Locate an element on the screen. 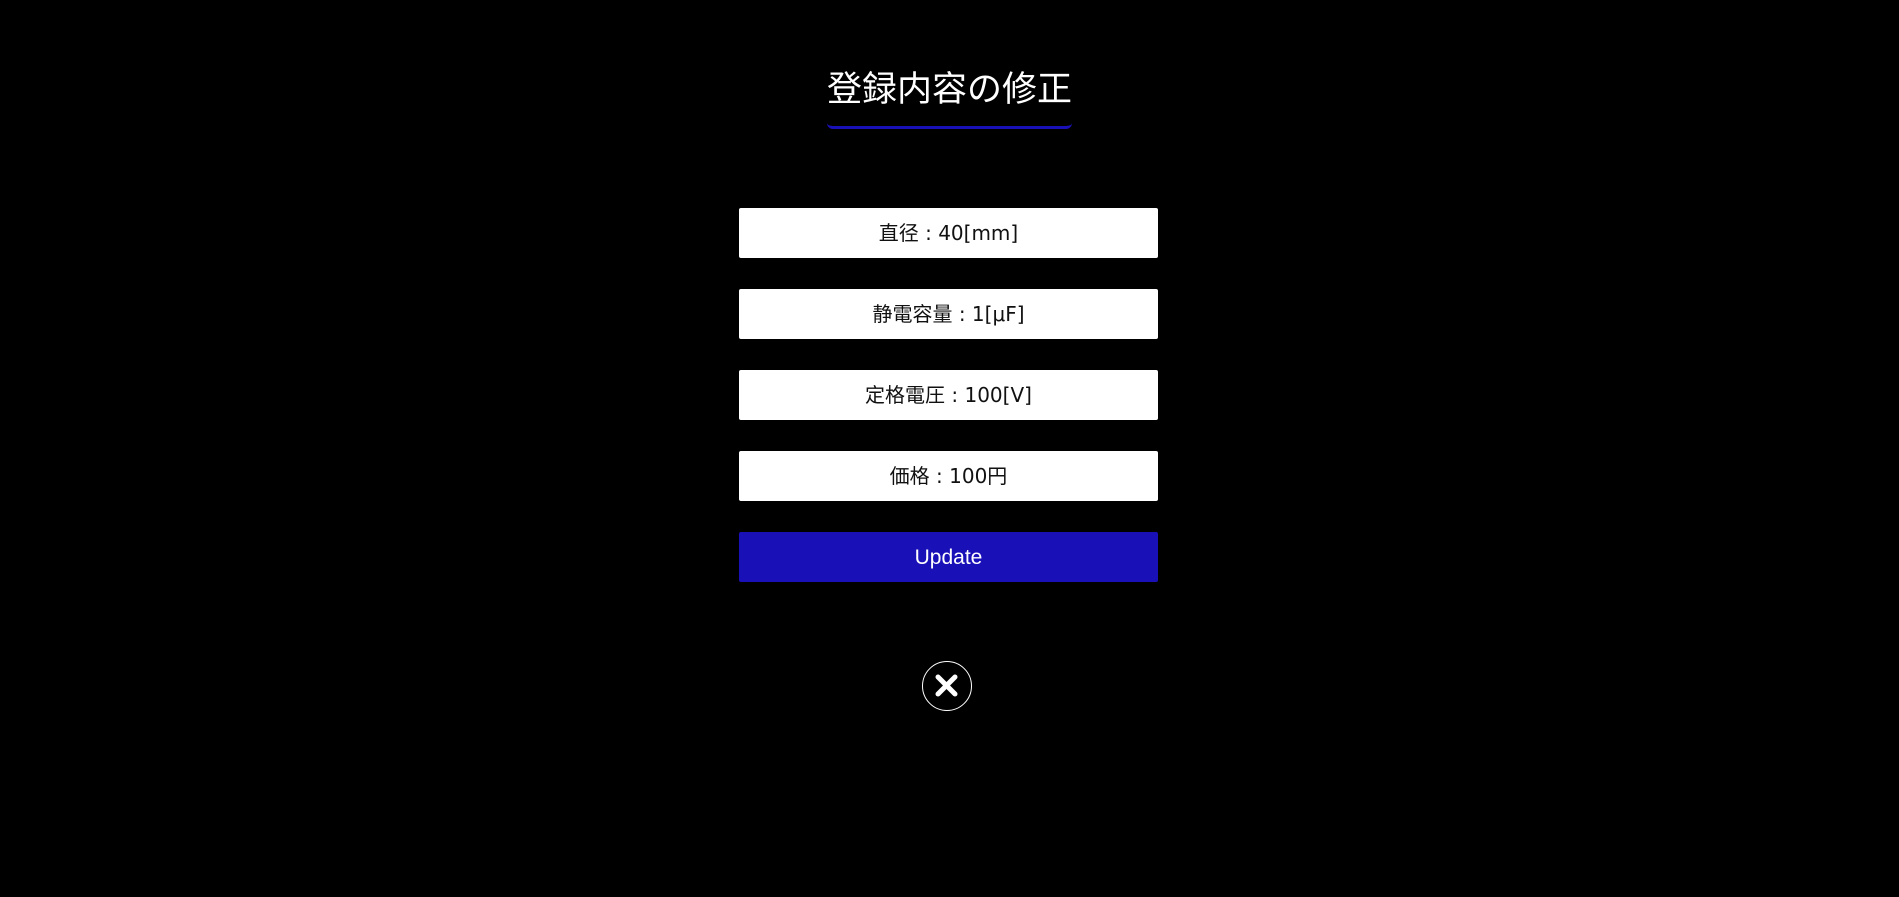 This screenshot has width=1899, height=897. close-icon is located at coordinates (946, 685).